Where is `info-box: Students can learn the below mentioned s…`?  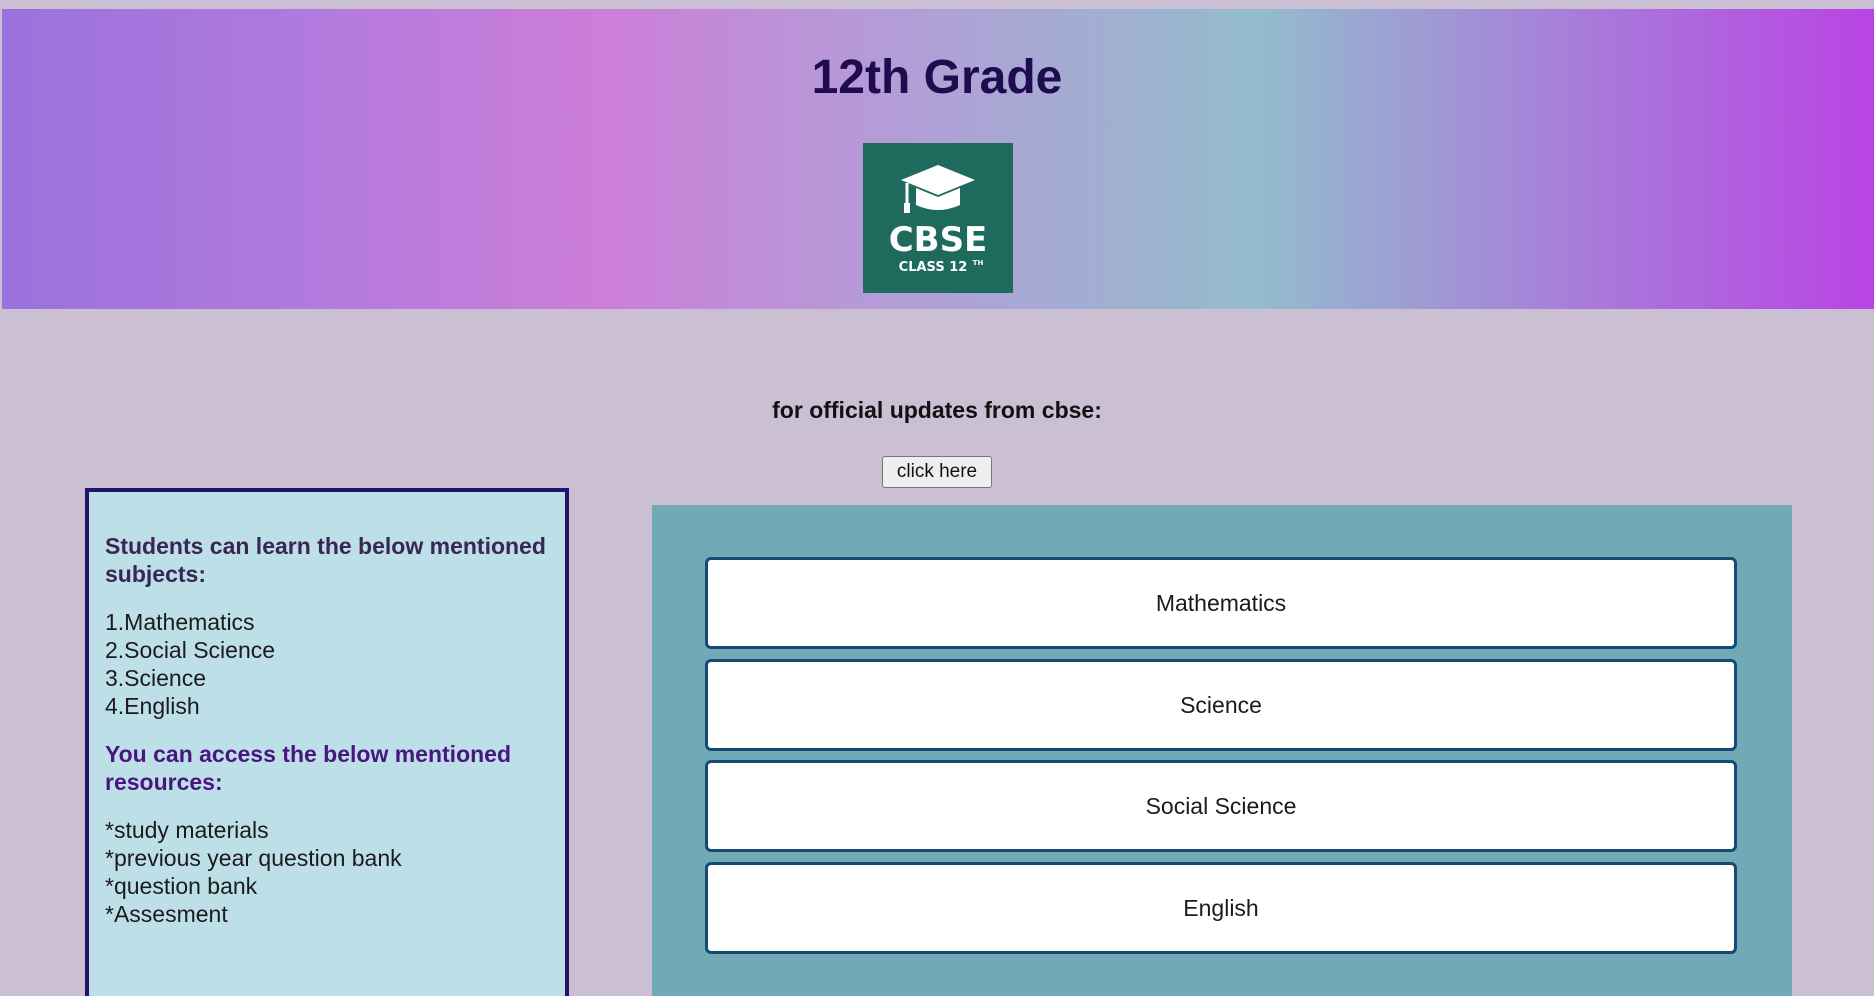 info-box: Students can learn the below mentioned s… is located at coordinates (327, 742).